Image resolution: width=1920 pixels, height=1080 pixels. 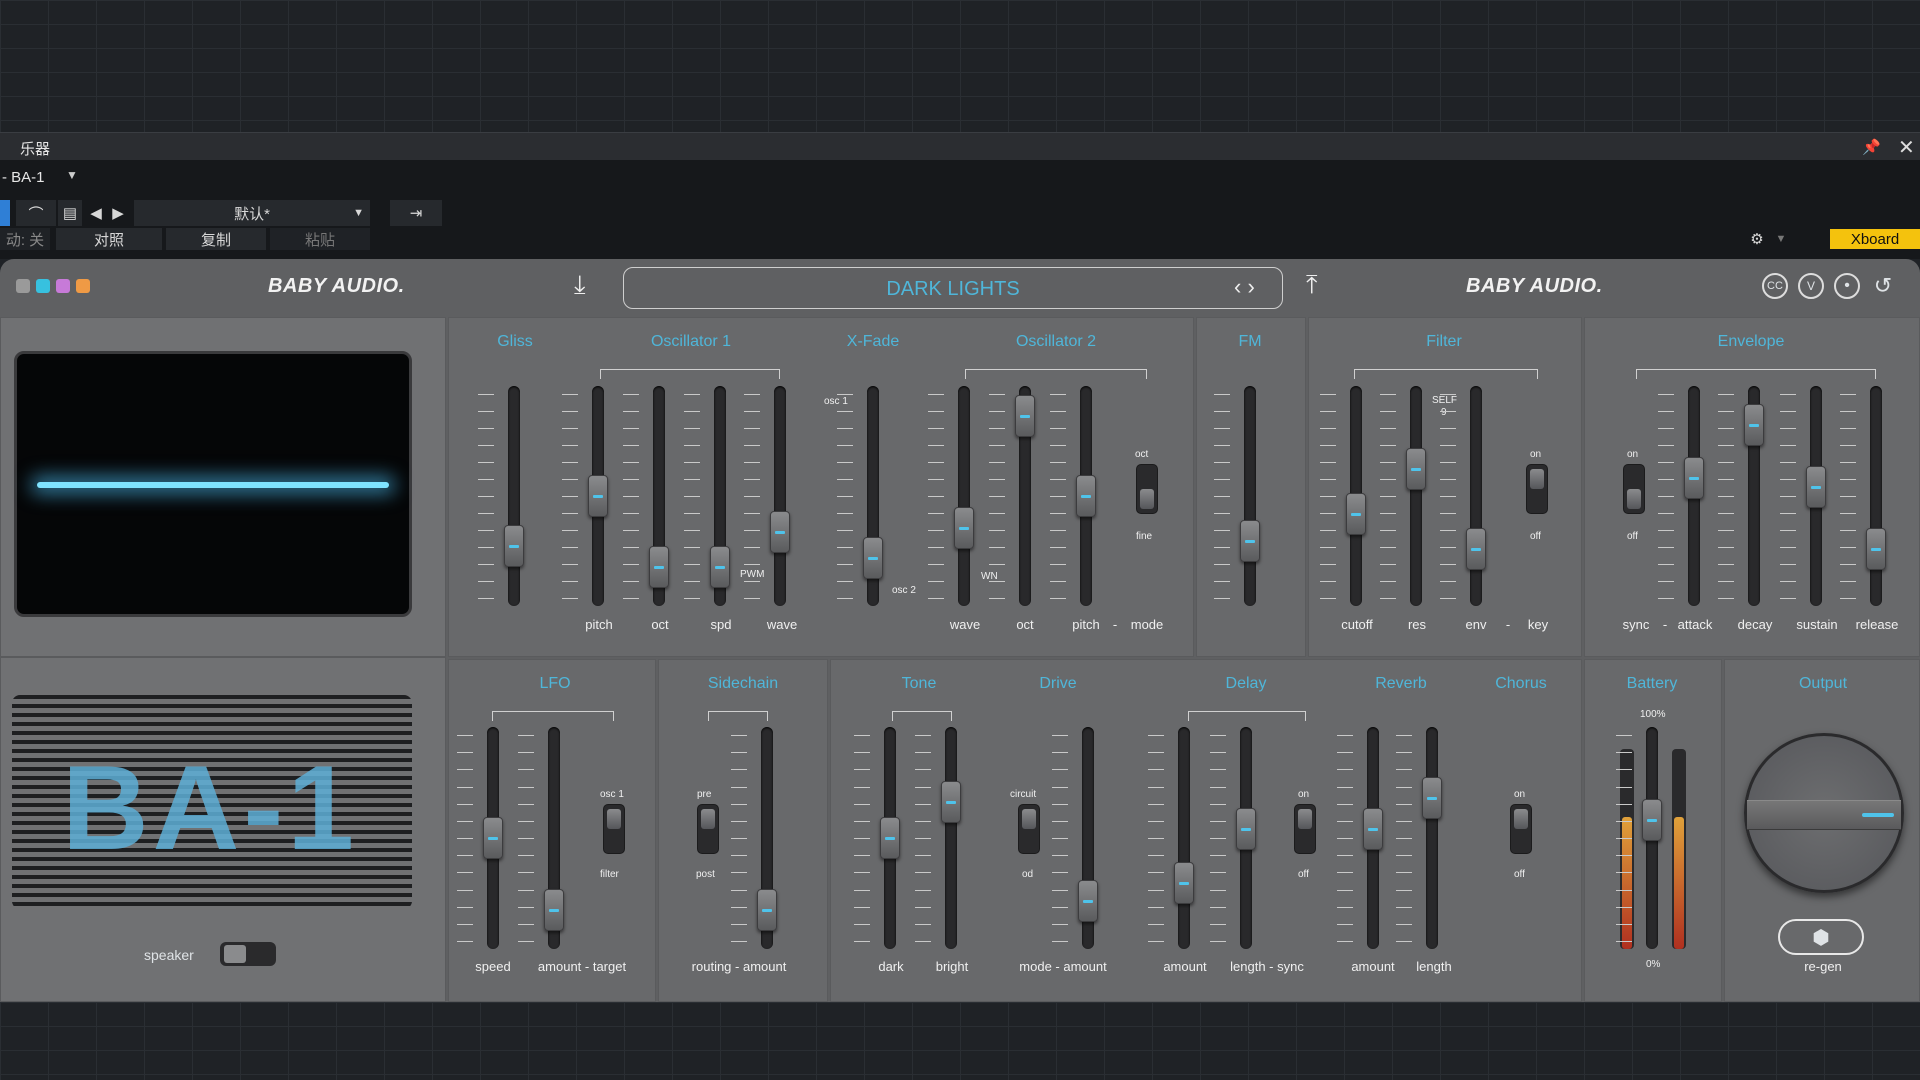 What do you see at coordinates (1847, 286) in the screenshot?
I see `target-icon: •` at bounding box center [1847, 286].